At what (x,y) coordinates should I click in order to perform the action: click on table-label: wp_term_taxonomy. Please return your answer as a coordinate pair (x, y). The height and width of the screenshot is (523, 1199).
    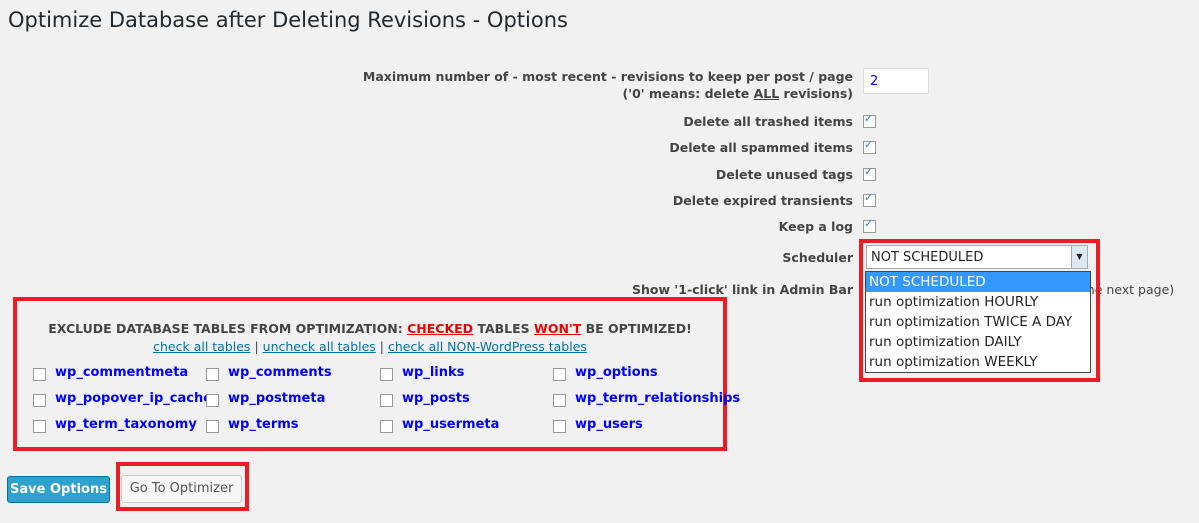
    Looking at the image, I should click on (126, 424).